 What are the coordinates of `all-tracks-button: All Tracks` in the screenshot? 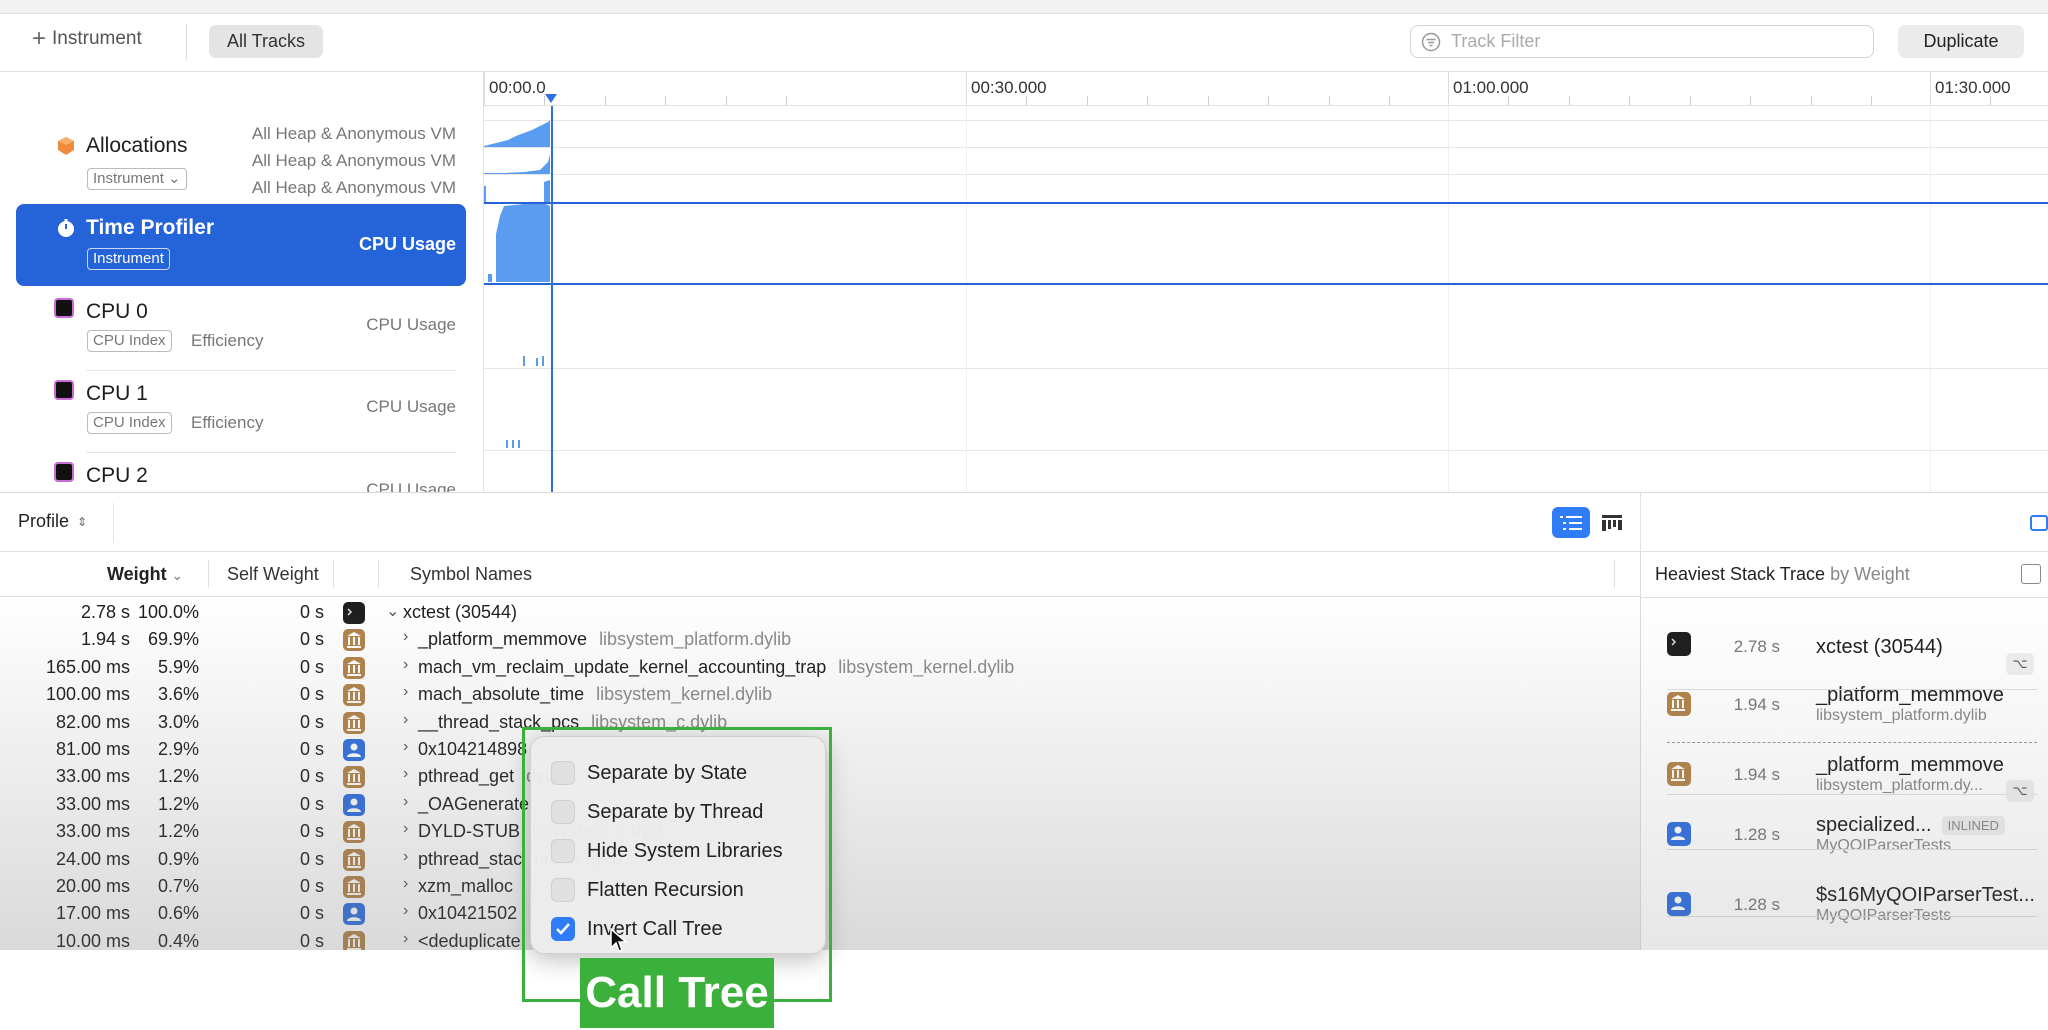 It's located at (266, 41).